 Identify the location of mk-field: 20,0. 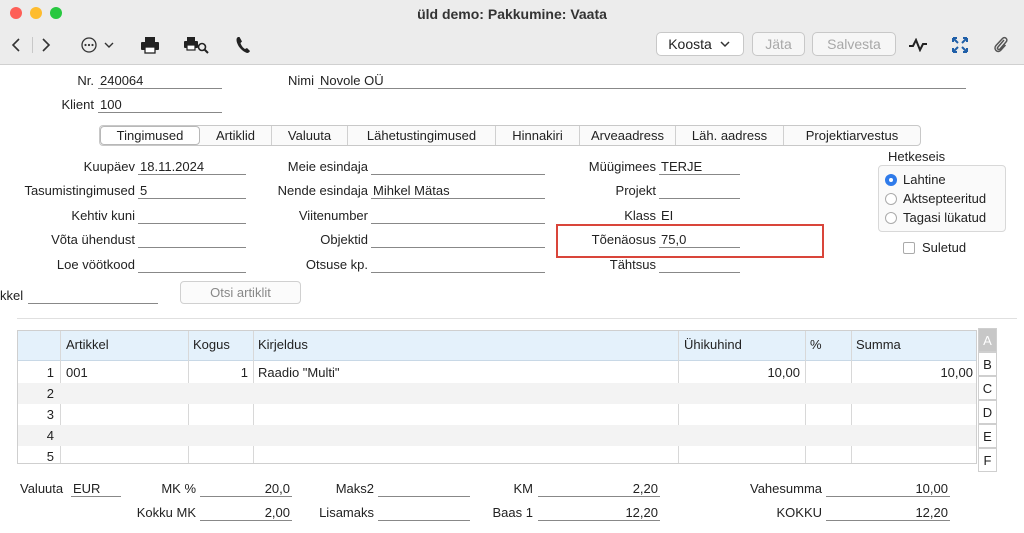
(246, 489).